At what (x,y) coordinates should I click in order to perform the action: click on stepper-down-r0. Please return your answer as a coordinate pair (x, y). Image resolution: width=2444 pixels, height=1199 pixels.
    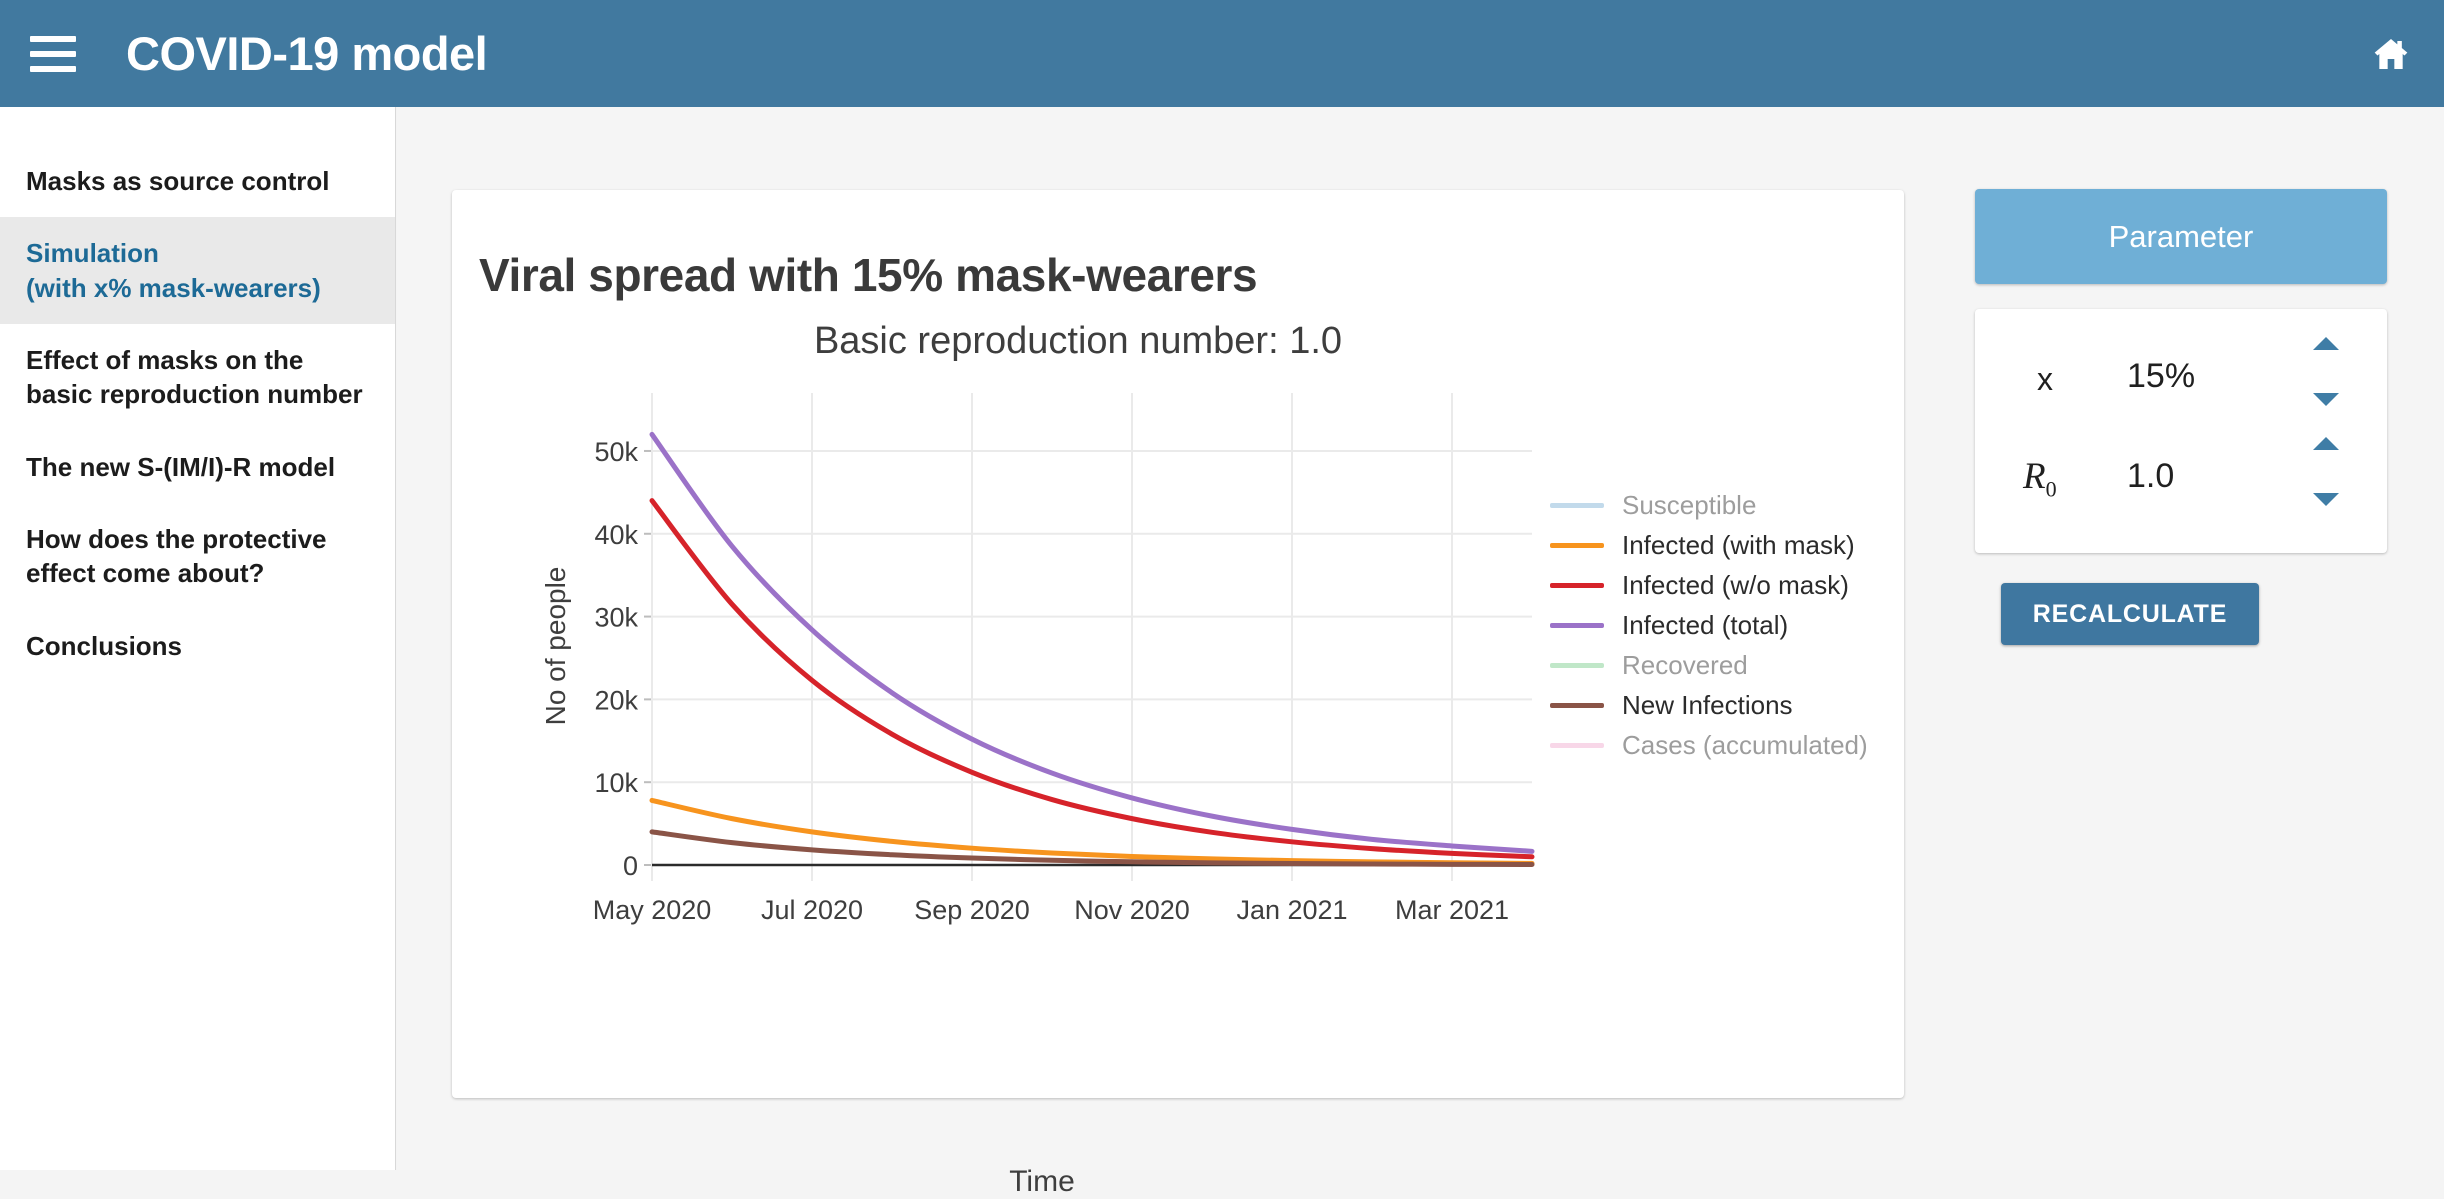
    Looking at the image, I should click on (2328, 499).